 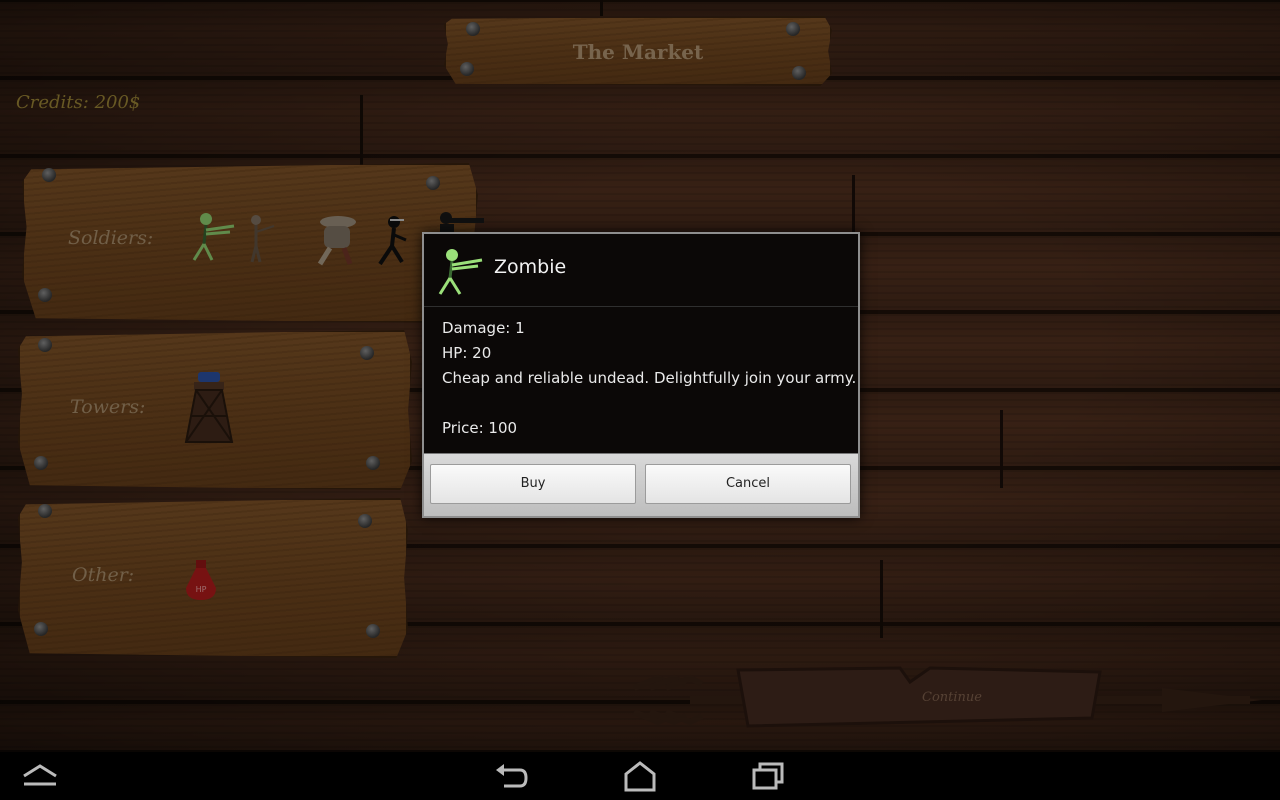 I want to click on dialog-title: Zombie, so click(x=530, y=267).